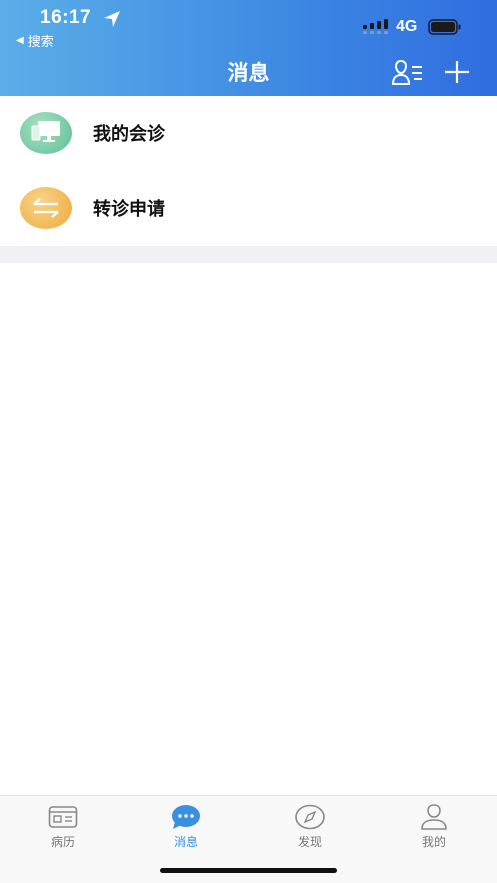 The width and height of the screenshot is (497, 883). I want to click on transfer-arrows-icon, so click(46, 208).